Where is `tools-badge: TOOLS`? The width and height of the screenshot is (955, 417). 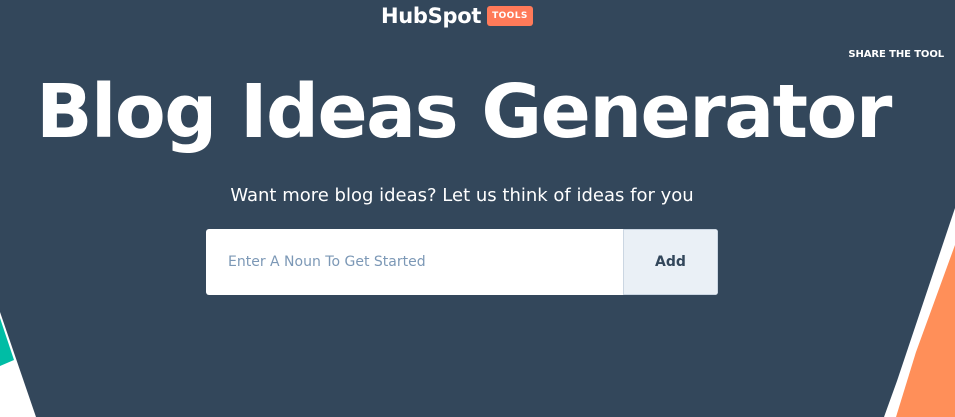 tools-badge: TOOLS is located at coordinates (510, 16).